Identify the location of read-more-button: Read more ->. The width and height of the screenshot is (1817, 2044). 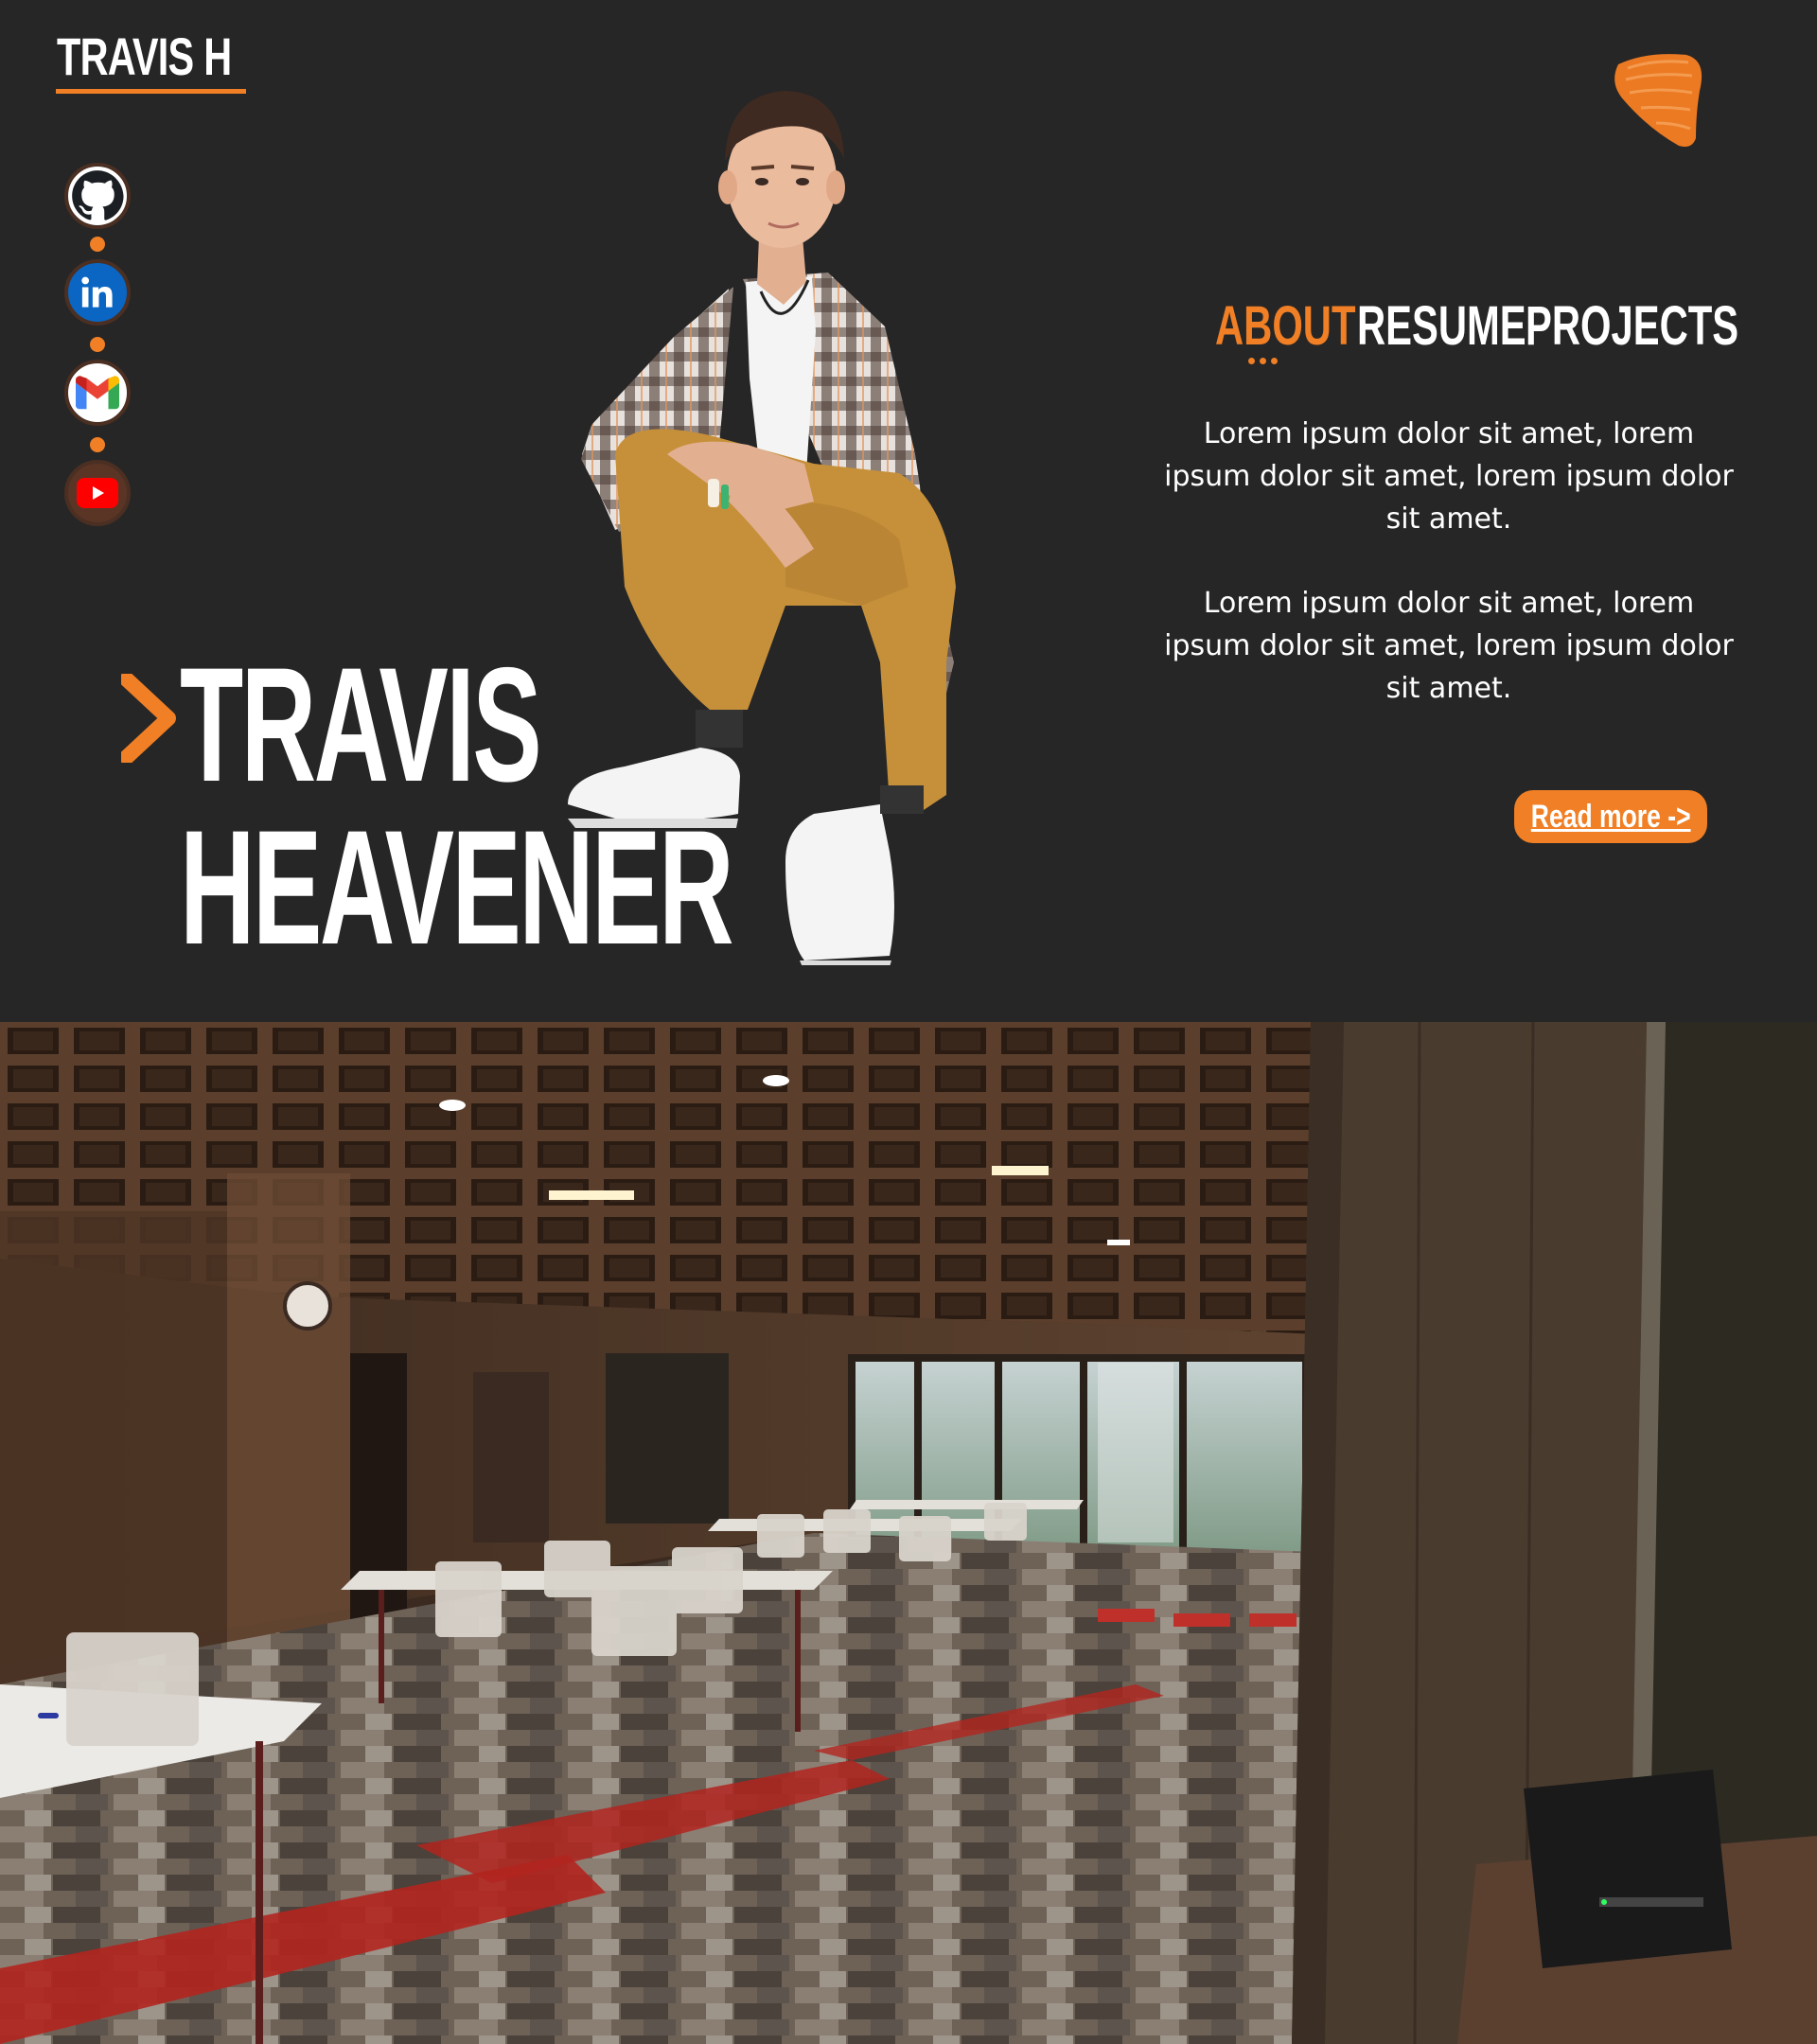
(1610, 816).